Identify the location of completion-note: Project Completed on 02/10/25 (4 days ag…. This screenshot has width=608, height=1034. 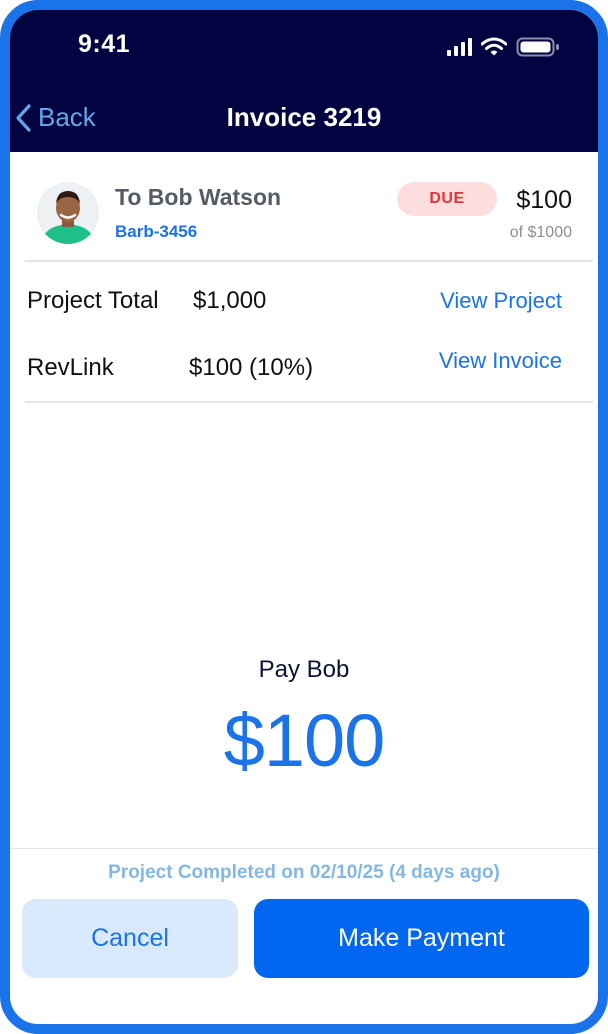
(304, 872).